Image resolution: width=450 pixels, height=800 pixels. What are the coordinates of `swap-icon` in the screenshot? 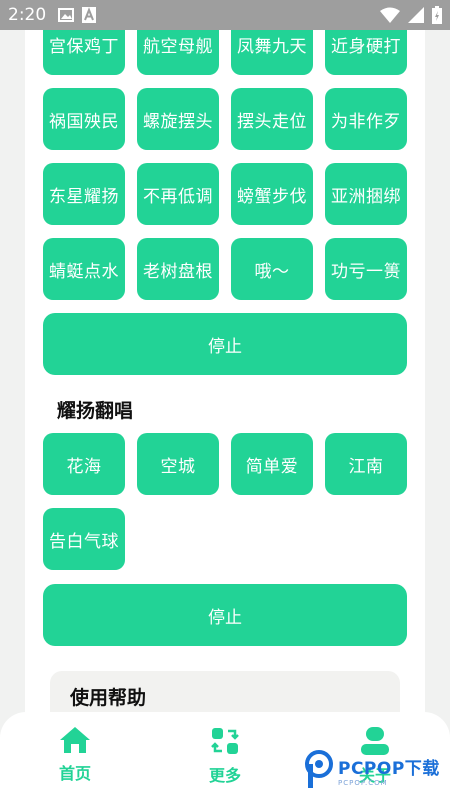 It's located at (225, 741).